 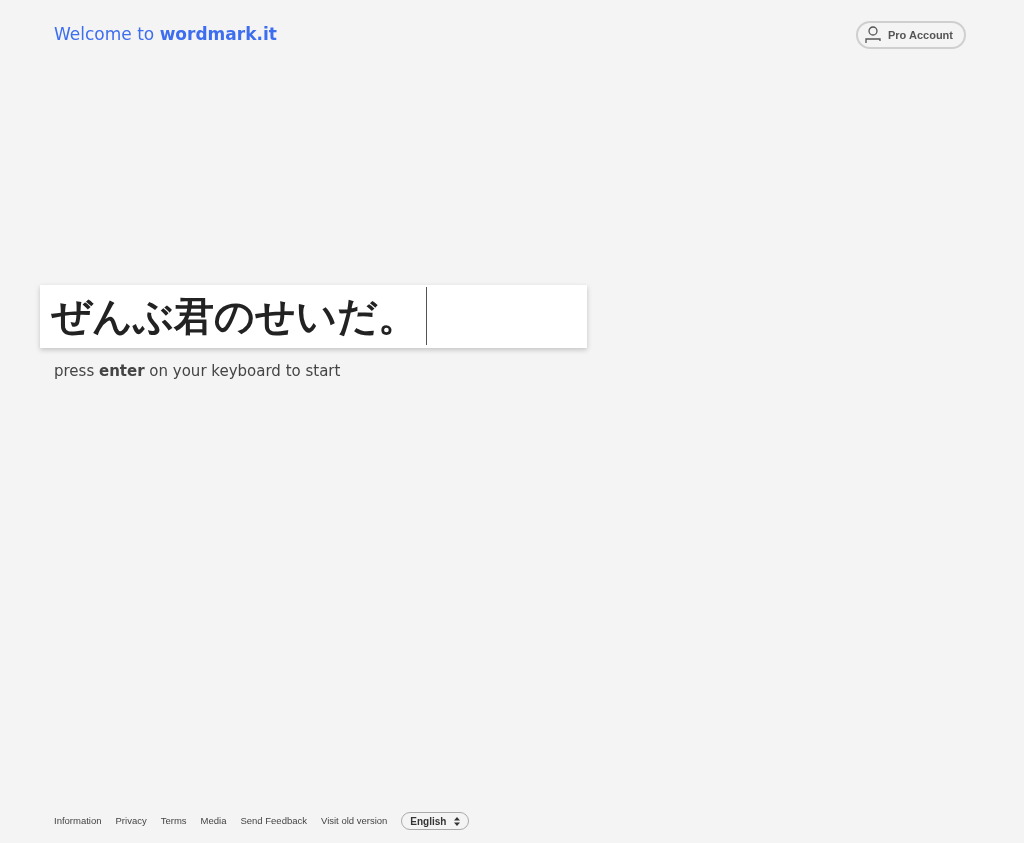 What do you see at coordinates (457, 821) in the screenshot?
I see `sort-arrows-icon` at bounding box center [457, 821].